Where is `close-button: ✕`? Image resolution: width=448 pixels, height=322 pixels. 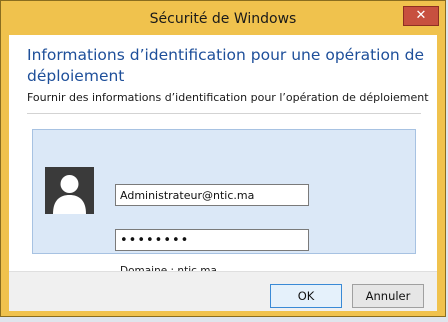 close-button: ✕ is located at coordinates (421, 16).